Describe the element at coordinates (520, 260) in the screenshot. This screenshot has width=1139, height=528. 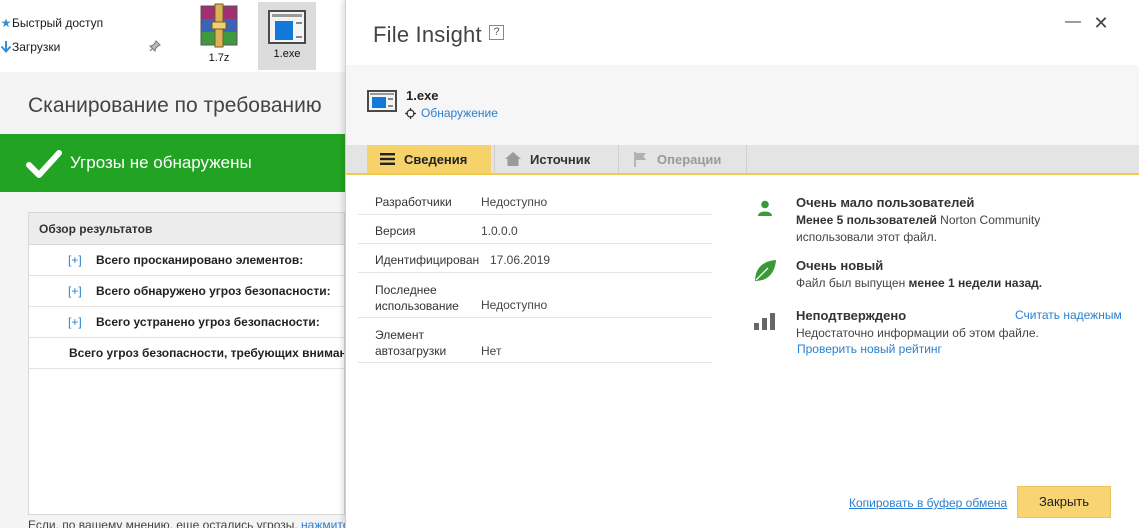
I see `detail-value: 17.06.2019` at that location.